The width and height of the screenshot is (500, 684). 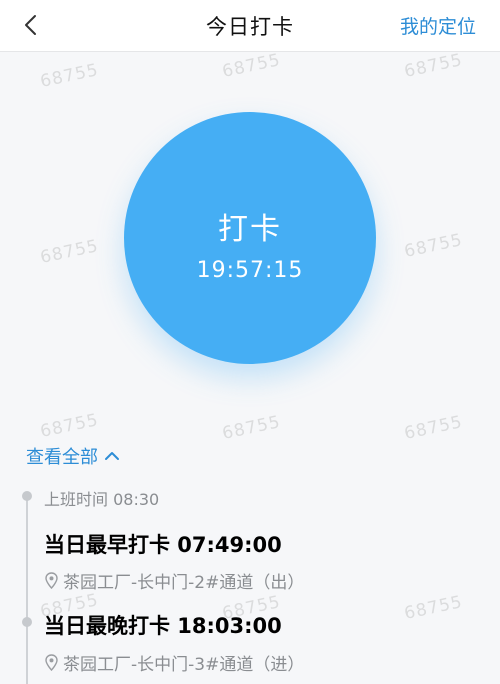 I want to click on view-all-toggle: 查看全部, so click(x=73, y=456).